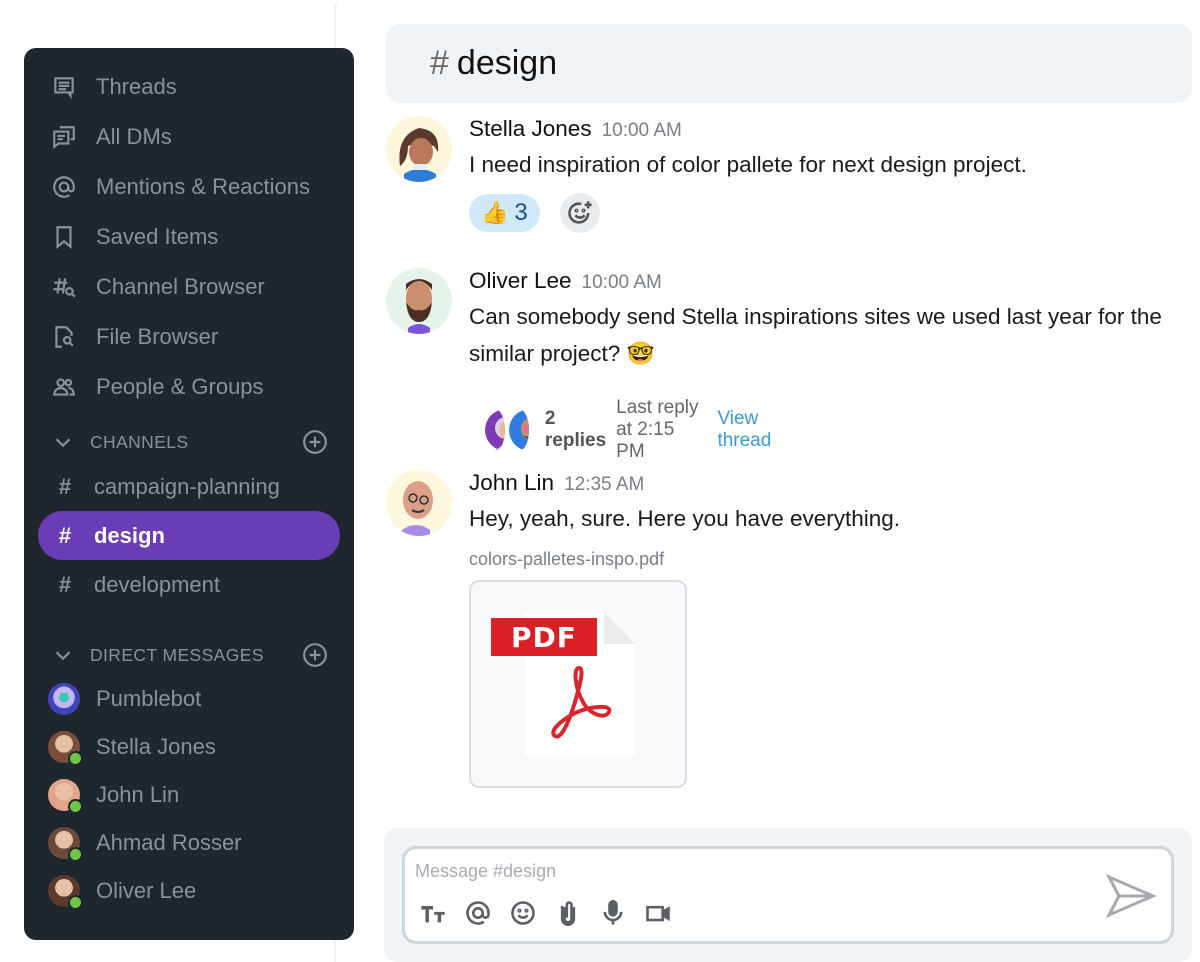 This screenshot has height=962, width=1200. Describe the element at coordinates (157, 236) in the screenshot. I see `sidebar-item-label: Saved Items` at that location.